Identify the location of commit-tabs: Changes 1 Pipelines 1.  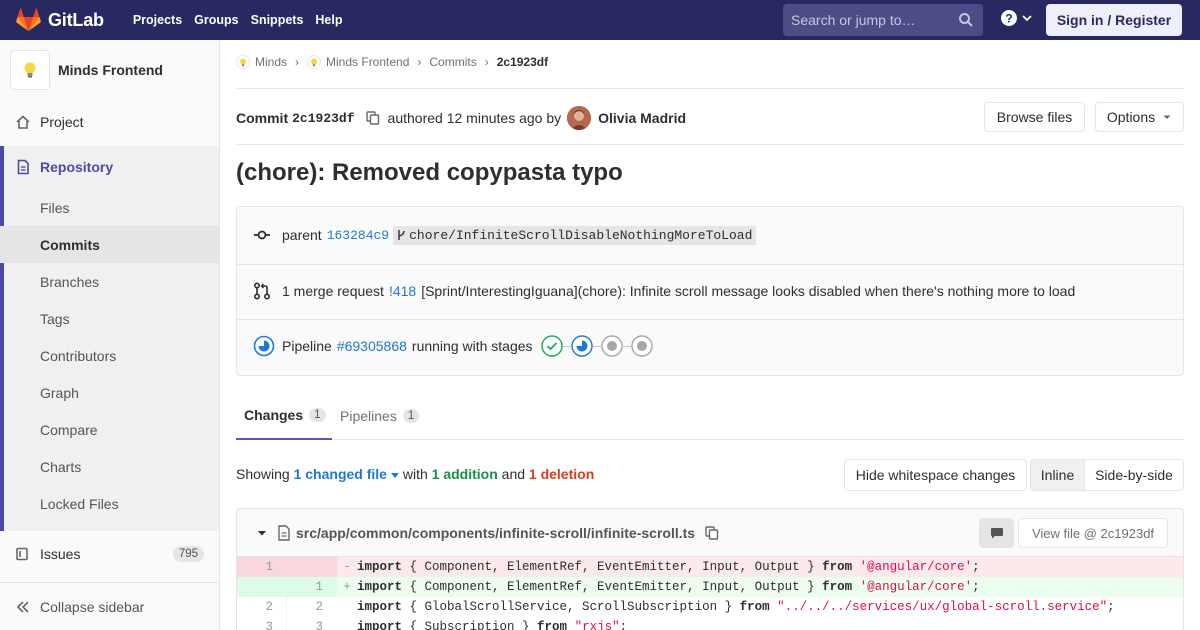
(710, 415).